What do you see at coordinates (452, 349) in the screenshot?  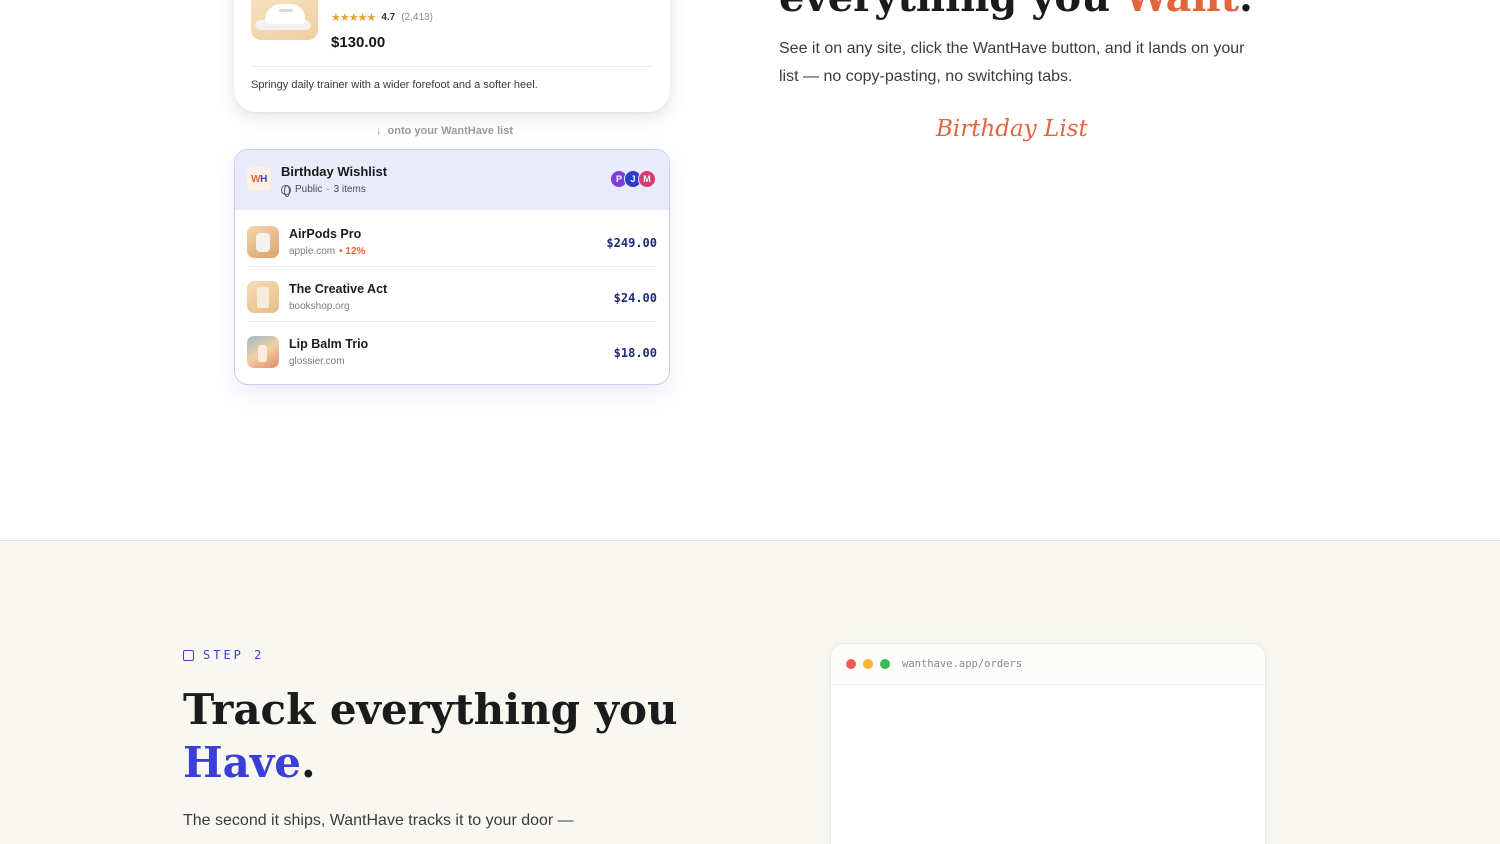 I see `wishlist-item: Lip Balm Trio glossier.com $18.00` at bounding box center [452, 349].